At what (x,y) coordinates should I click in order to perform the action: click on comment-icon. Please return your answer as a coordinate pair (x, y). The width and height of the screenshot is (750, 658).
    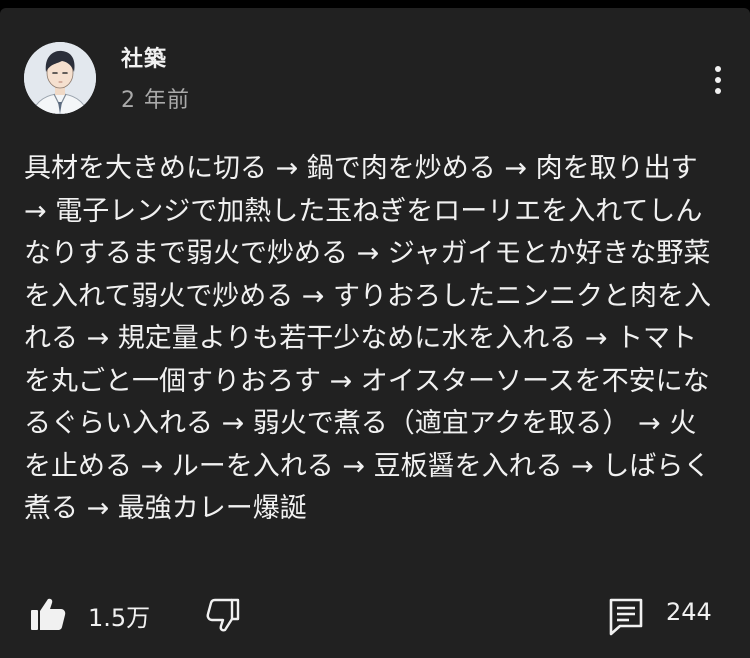
    Looking at the image, I should click on (626, 616).